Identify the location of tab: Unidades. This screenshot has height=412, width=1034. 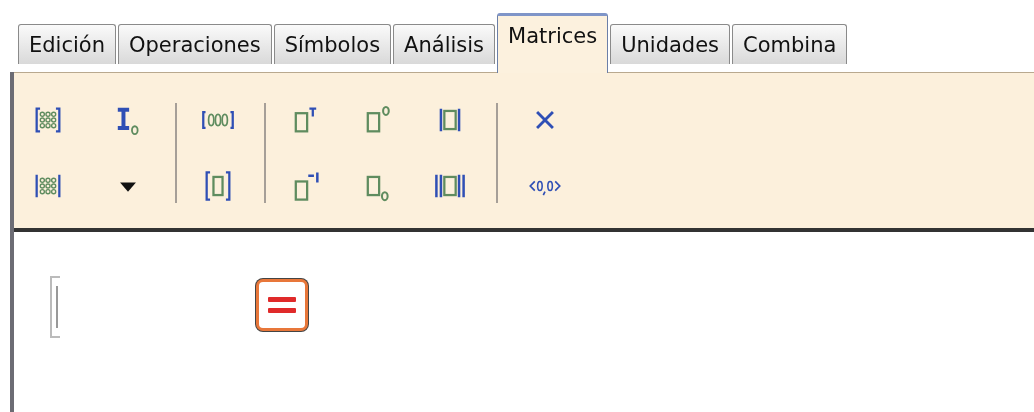
(670, 44).